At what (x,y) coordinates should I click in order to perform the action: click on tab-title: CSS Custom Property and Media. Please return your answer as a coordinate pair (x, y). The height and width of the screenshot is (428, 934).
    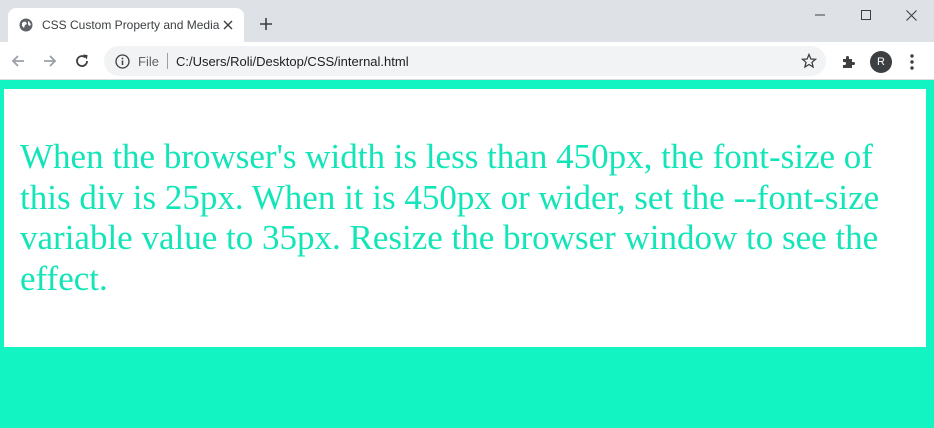
    Looking at the image, I should click on (131, 25).